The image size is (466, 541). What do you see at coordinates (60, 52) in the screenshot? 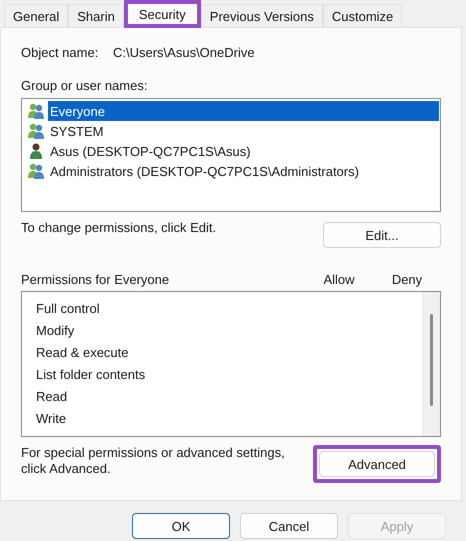
I see `field-label: Object name:` at bounding box center [60, 52].